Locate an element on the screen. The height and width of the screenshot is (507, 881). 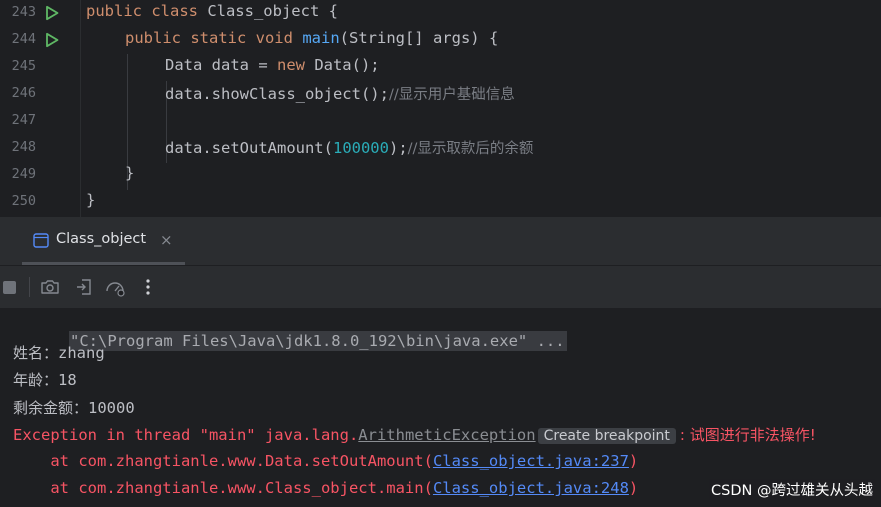
line-number: 250 is located at coordinates (23, 201).